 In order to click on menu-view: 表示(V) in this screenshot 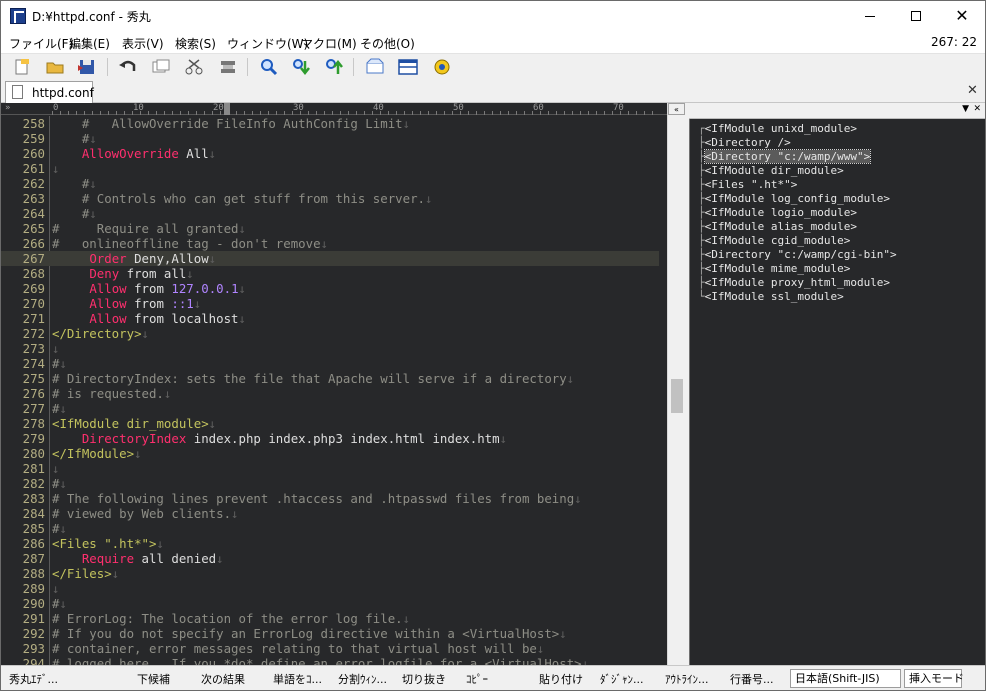, I will do `click(143, 43)`.